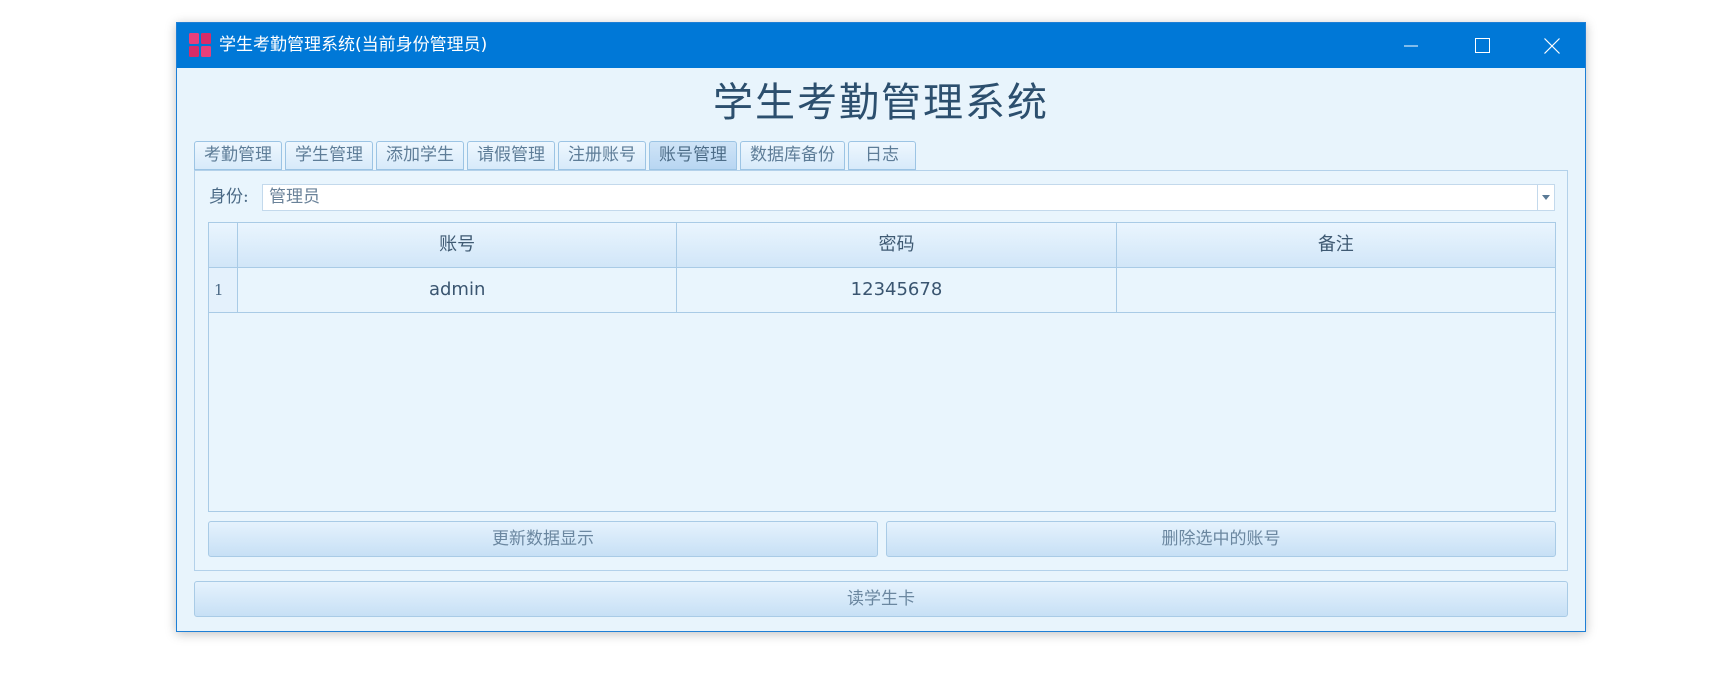 This screenshot has width=1722, height=684. Describe the element at coordinates (543, 539) in the screenshot. I see `refresh-data-button: 更新数据显示` at that location.